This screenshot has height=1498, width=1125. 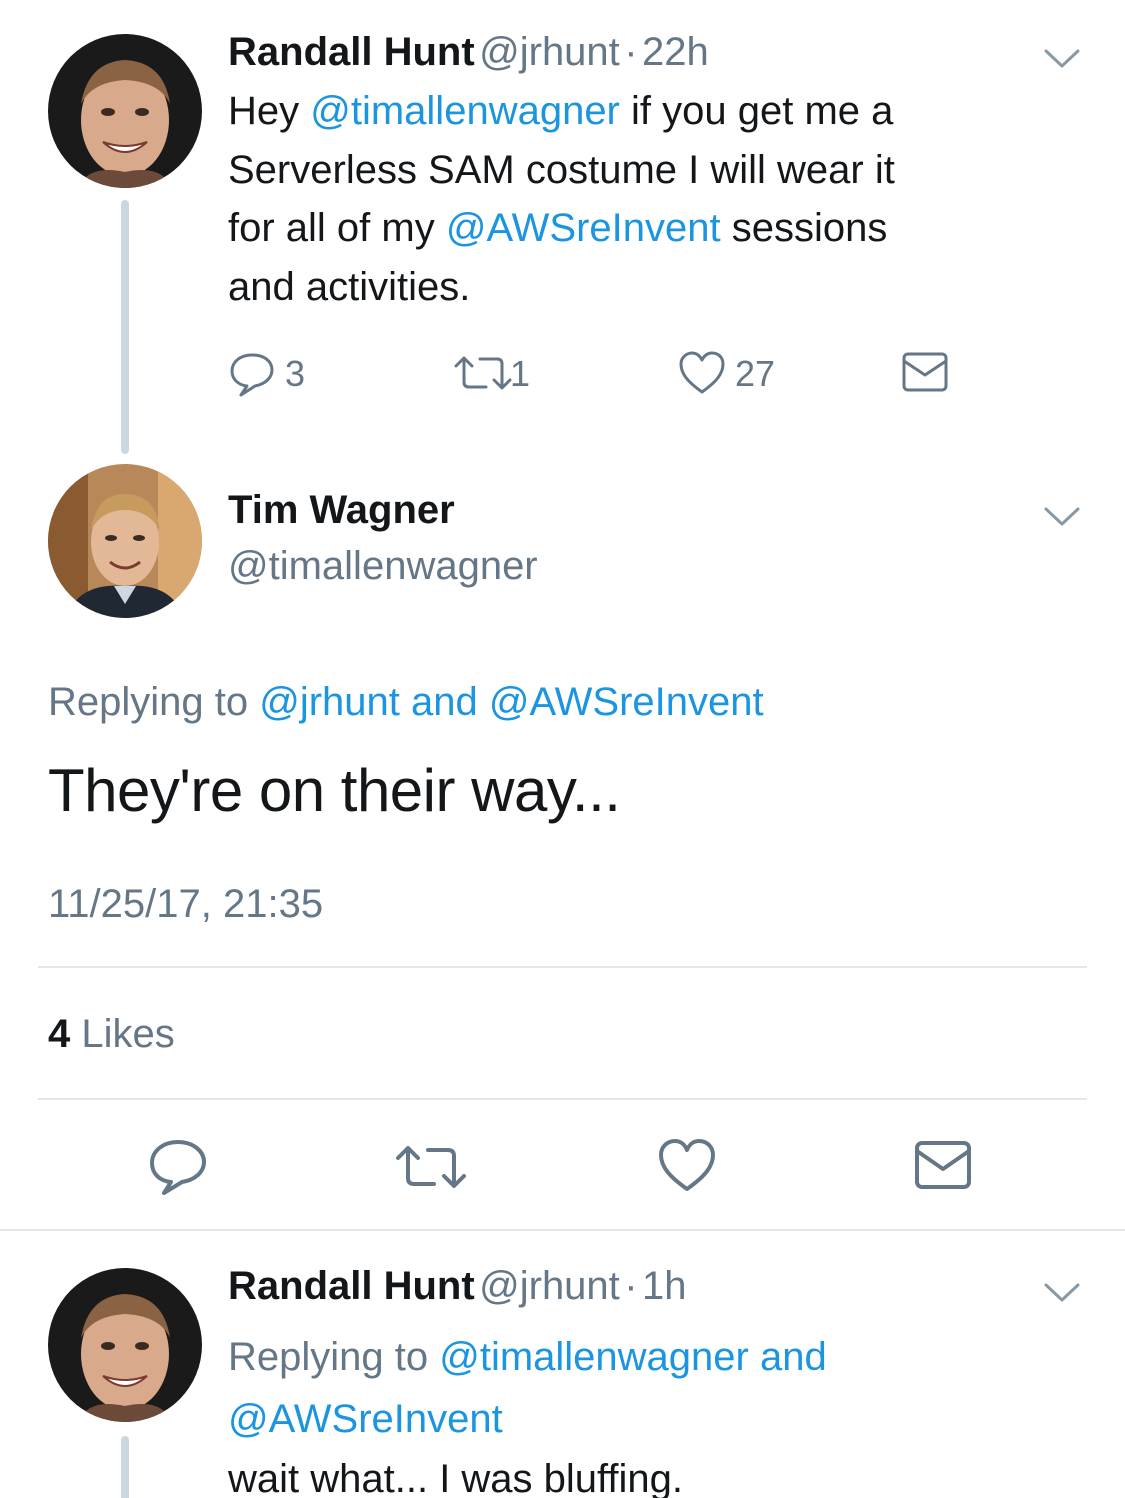 I want to click on tweet-header: Randall Hunt @jrhunt · 22h, so click(x=468, y=52).